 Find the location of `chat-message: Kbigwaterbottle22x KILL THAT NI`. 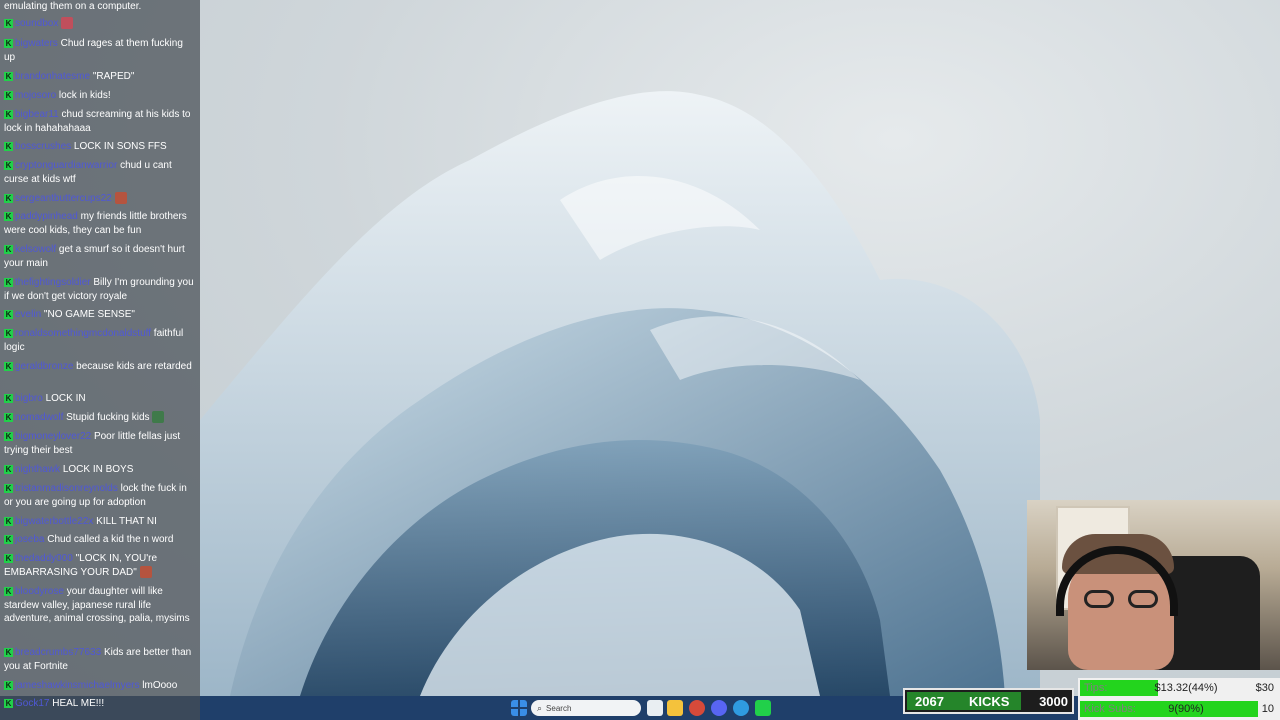

chat-message: Kbigwaterbottle22x KILL THAT NI is located at coordinates (99, 522).